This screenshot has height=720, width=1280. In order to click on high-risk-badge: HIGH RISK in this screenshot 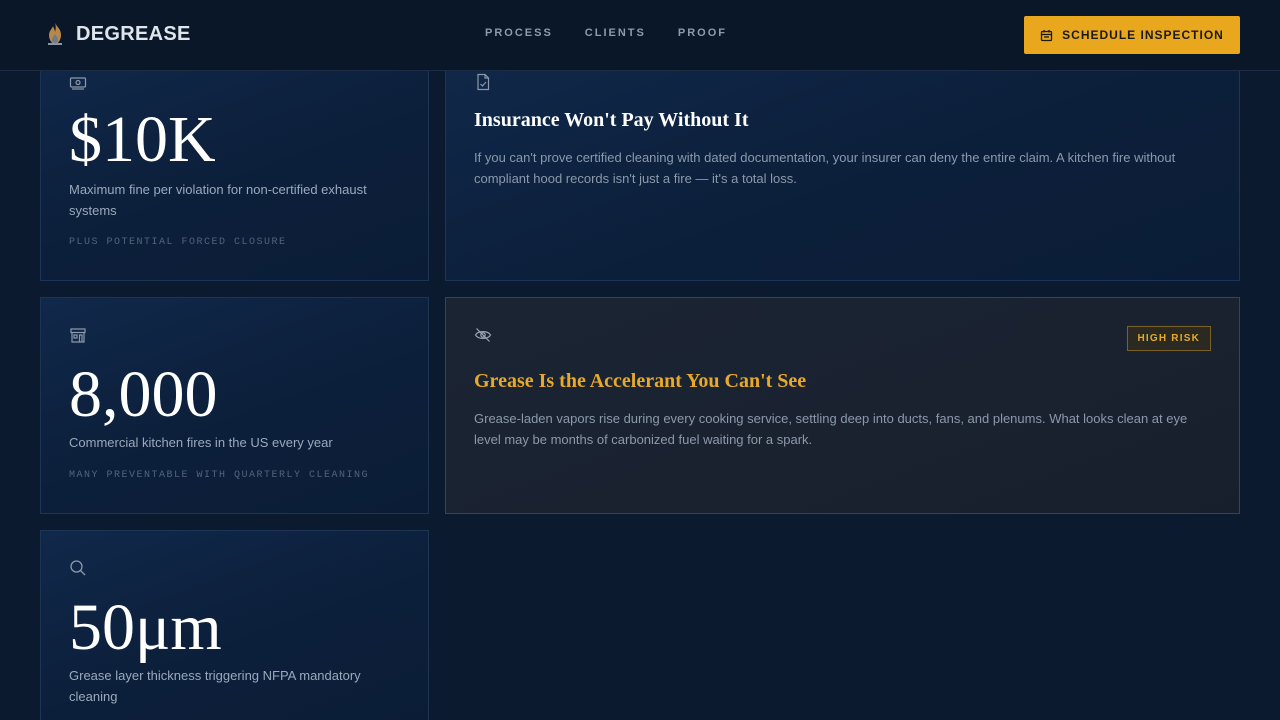, I will do `click(1168, 338)`.